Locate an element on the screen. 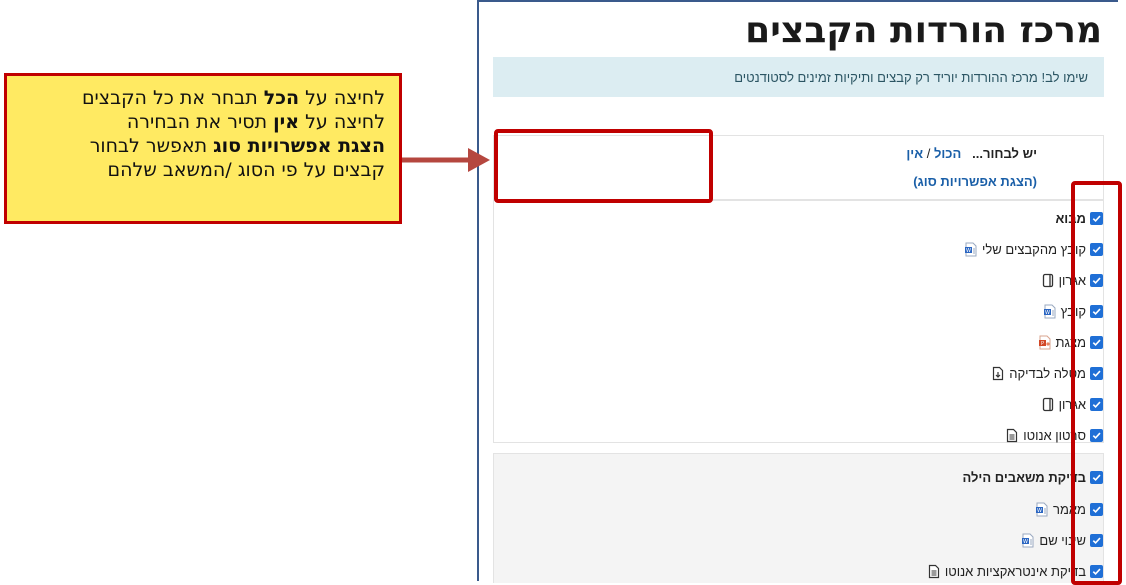  type-options-link: (הצגת אפשרויות סוג) is located at coordinates (975, 181).